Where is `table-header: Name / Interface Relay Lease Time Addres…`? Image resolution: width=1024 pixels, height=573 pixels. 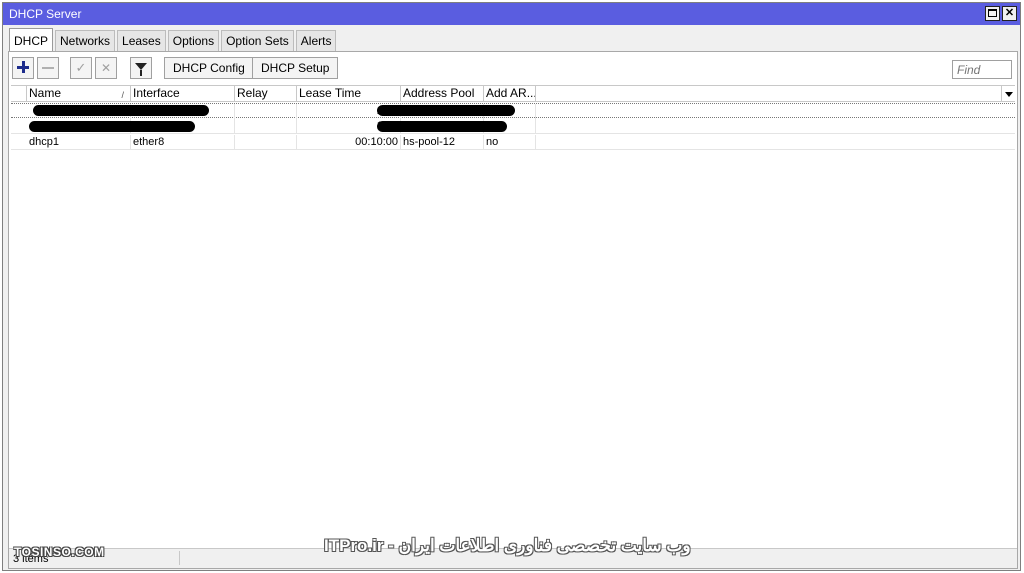 table-header: Name / Interface Relay Lease Time Addres… is located at coordinates (513, 94).